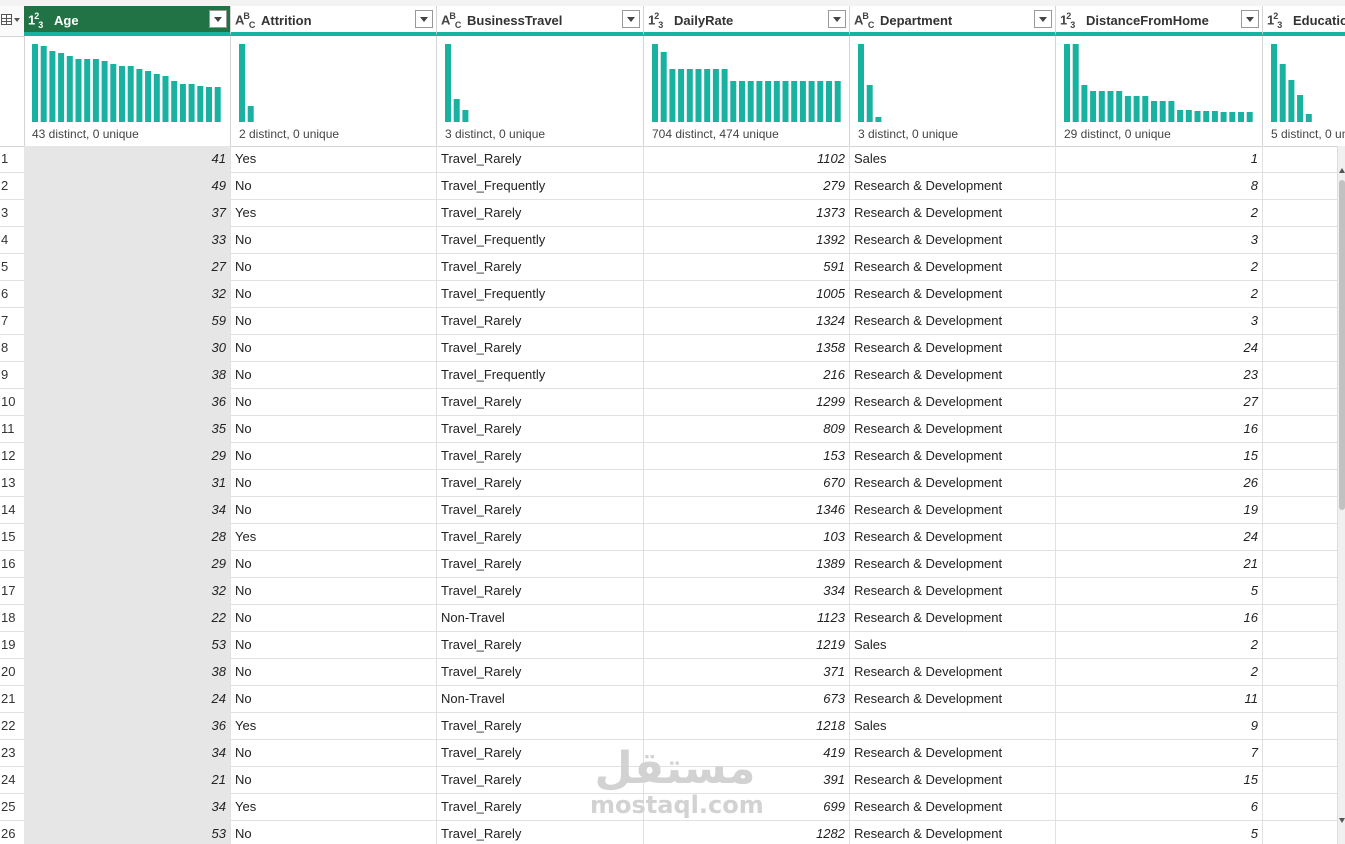  Describe the element at coordinates (747, 618) in the screenshot. I see `cell-dailyrate: 1123` at that location.